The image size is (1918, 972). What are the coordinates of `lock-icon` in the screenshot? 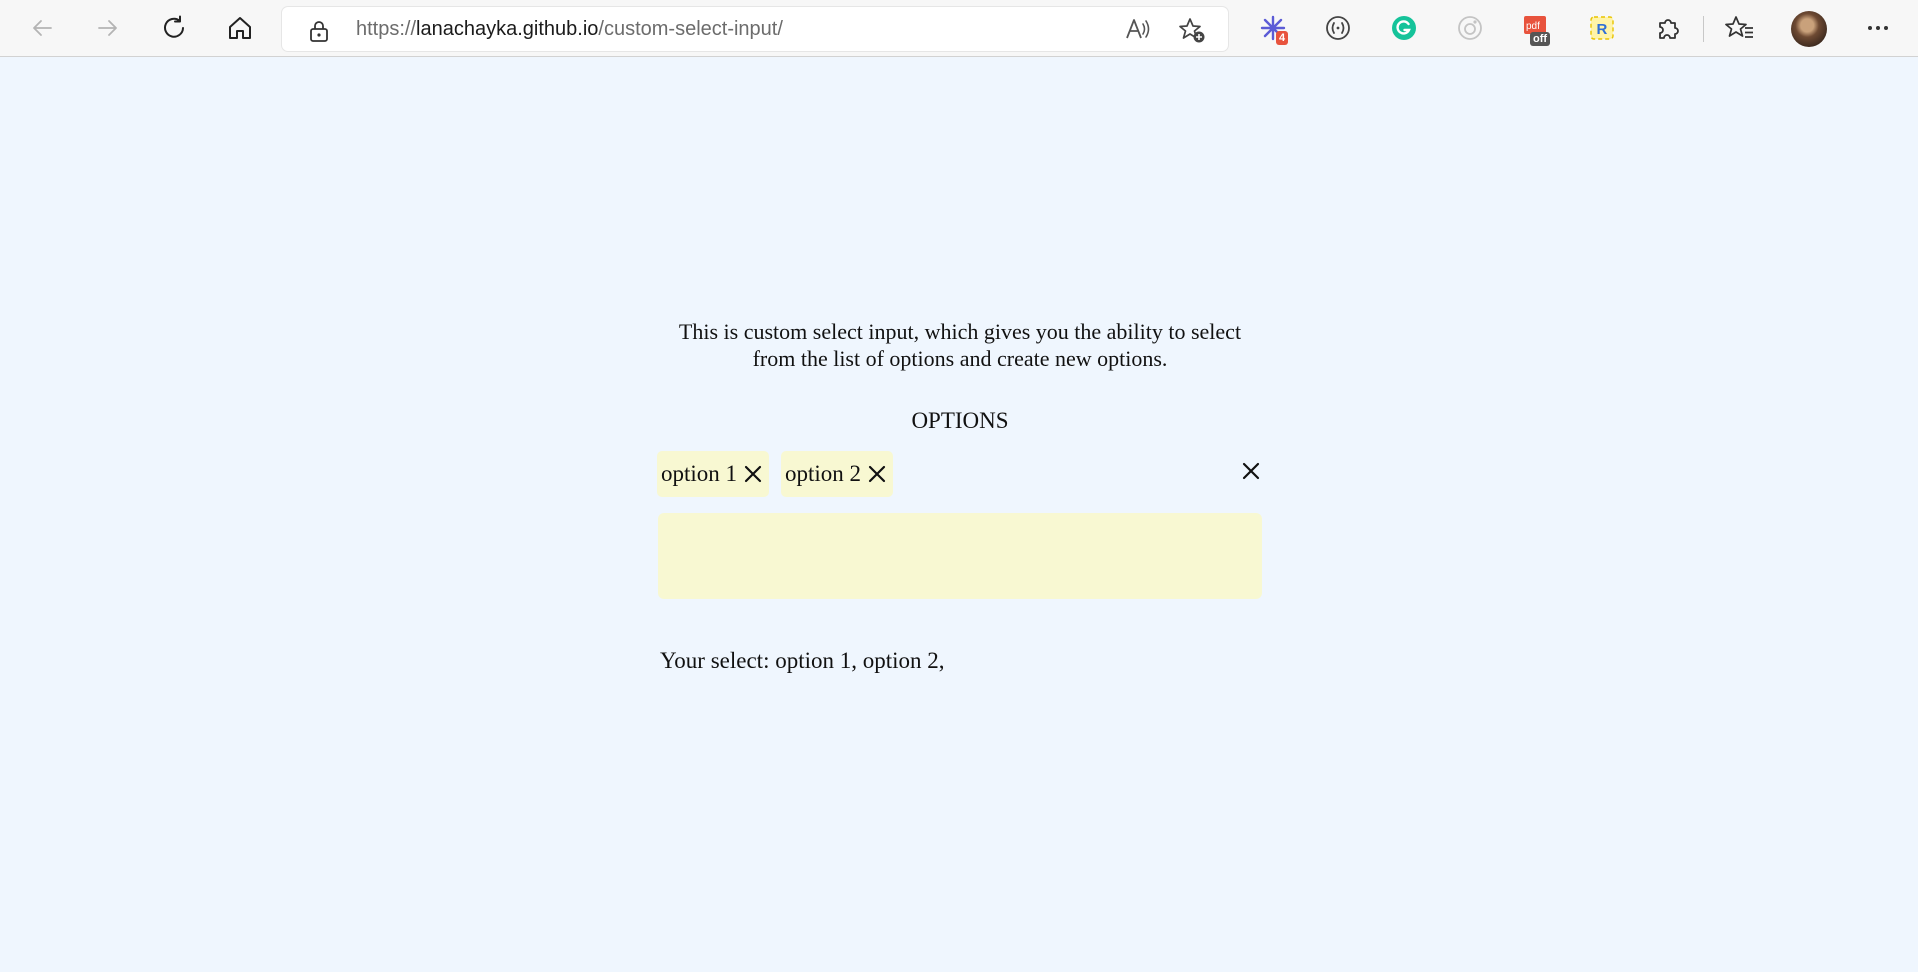 It's located at (319, 31).